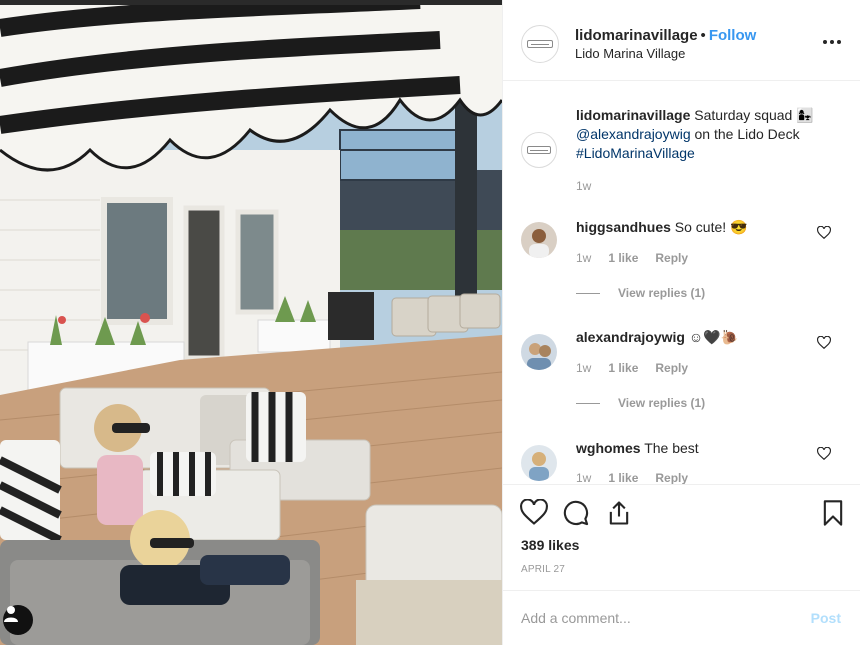 The width and height of the screenshot is (860, 645). Describe the element at coordinates (671, 448) in the screenshot. I see `comment-text: The best` at that location.